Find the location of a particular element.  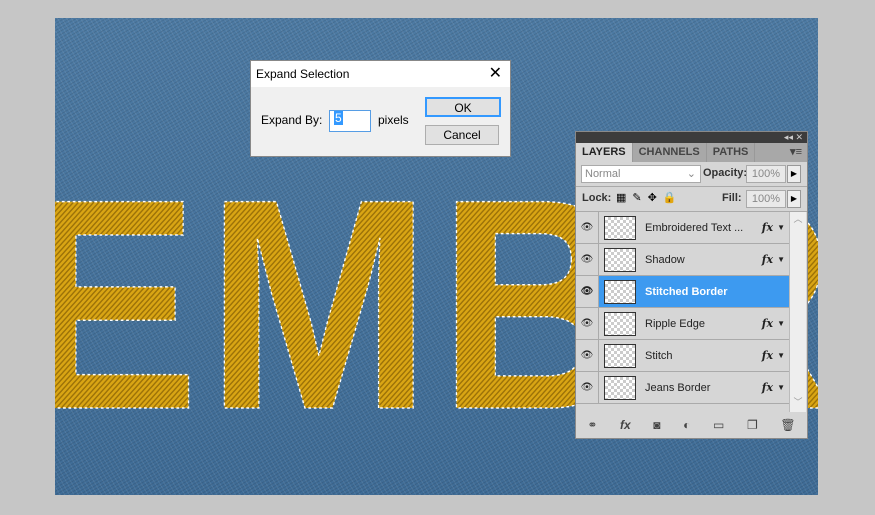

expand-by-label: Expand By: is located at coordinates (292, 120).